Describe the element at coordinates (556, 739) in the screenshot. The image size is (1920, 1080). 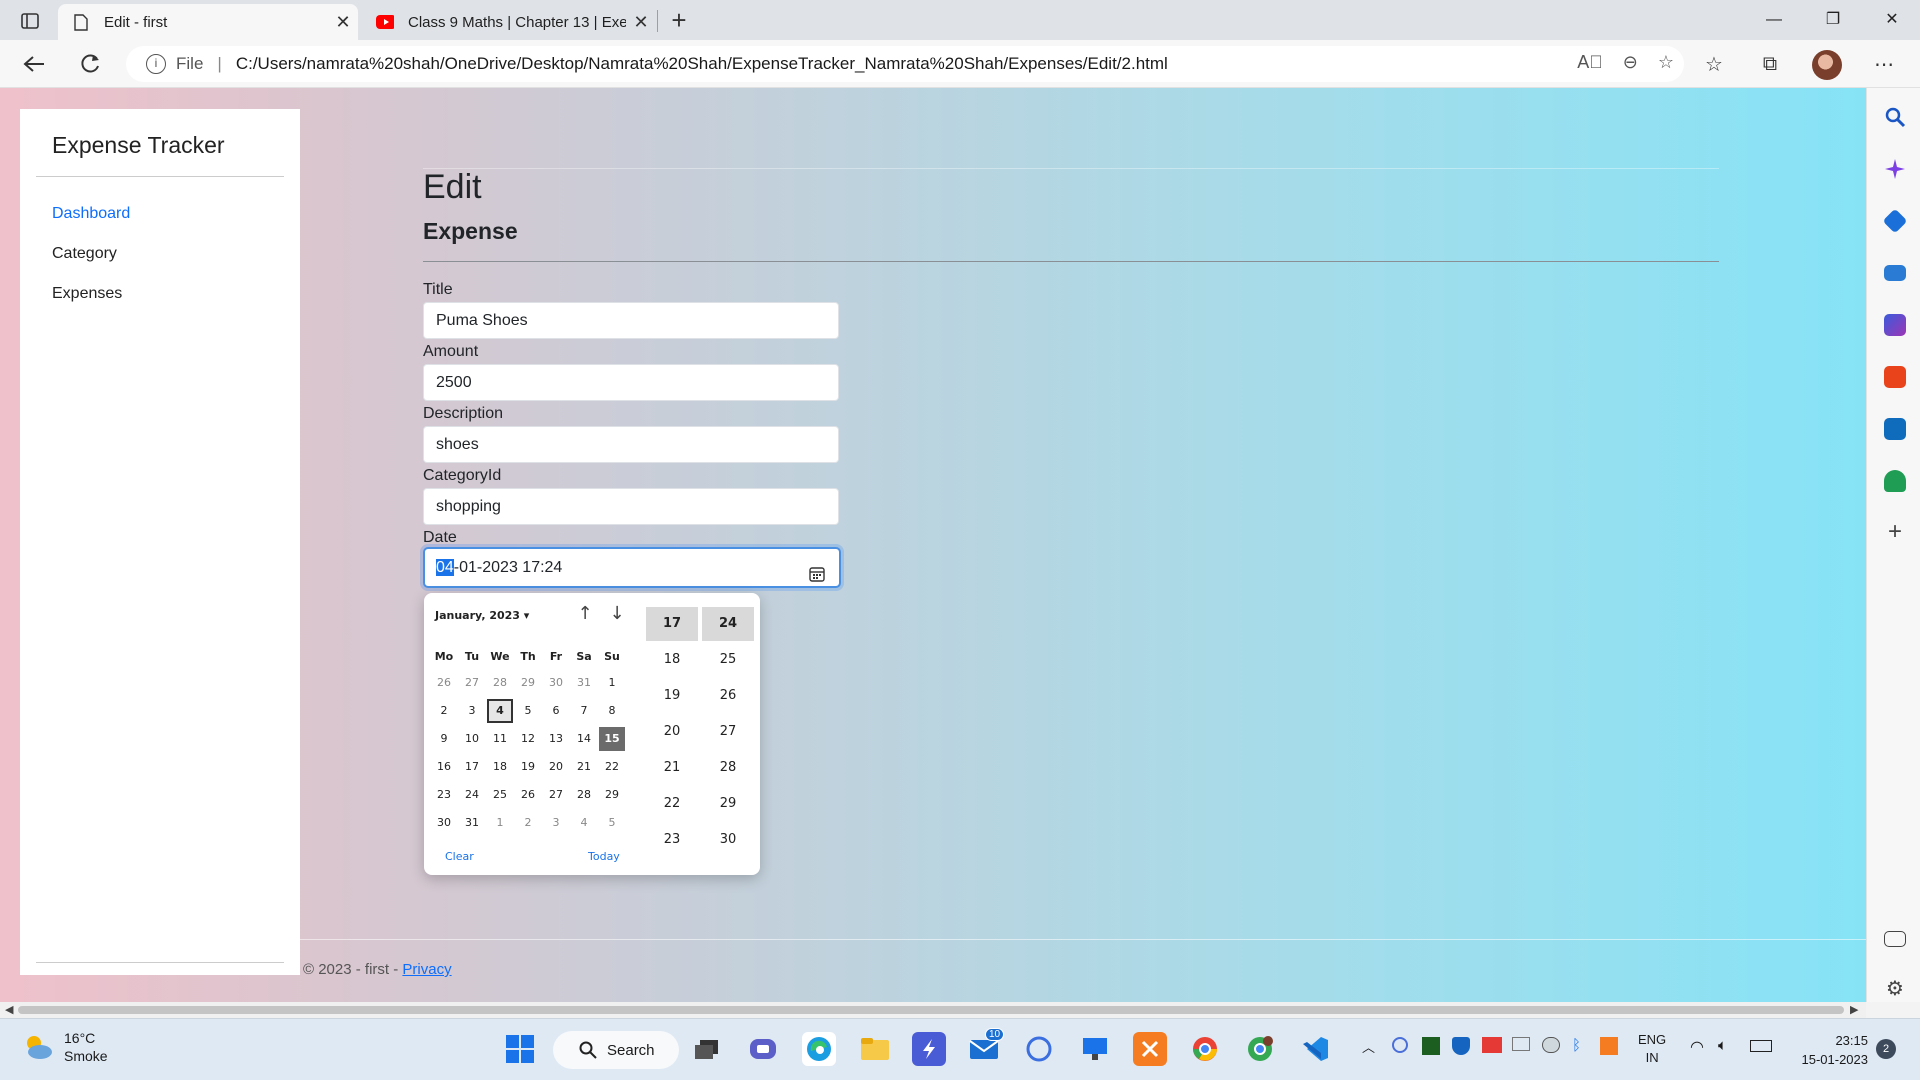
I see `calendar-day: 13` at that location.